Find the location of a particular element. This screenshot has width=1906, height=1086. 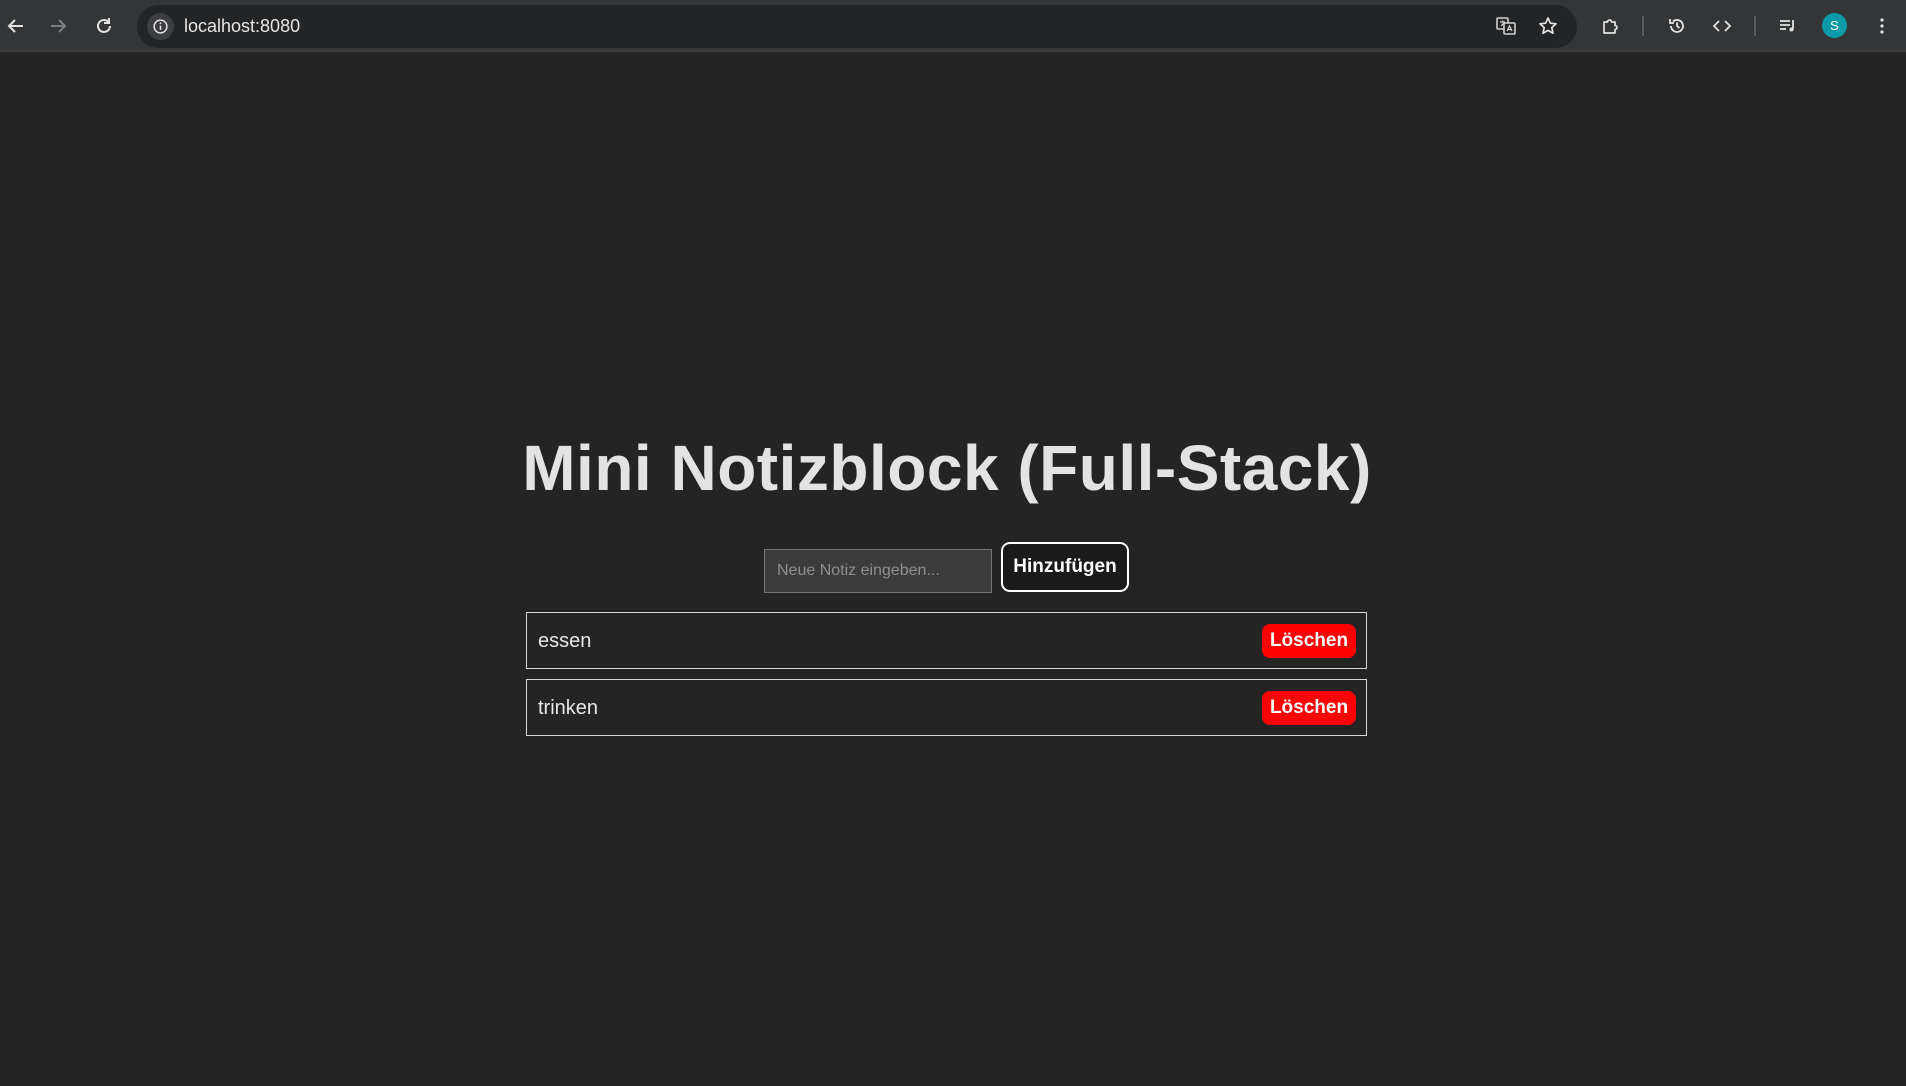

back-arrow-icon is located at coordinates (15, 26).